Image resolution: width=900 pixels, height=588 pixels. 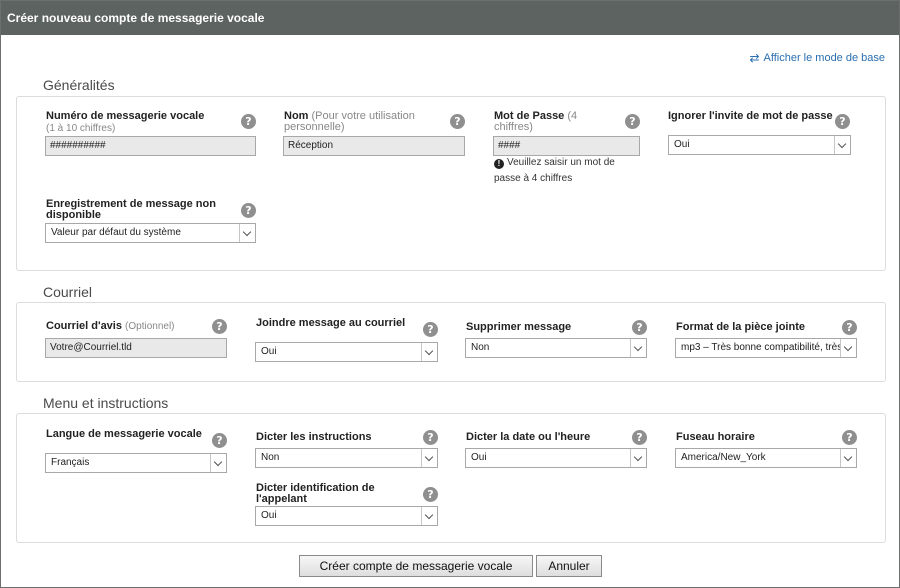 I want to click on timezone-label: Fuseau horaire, so click(x=715, y=437).